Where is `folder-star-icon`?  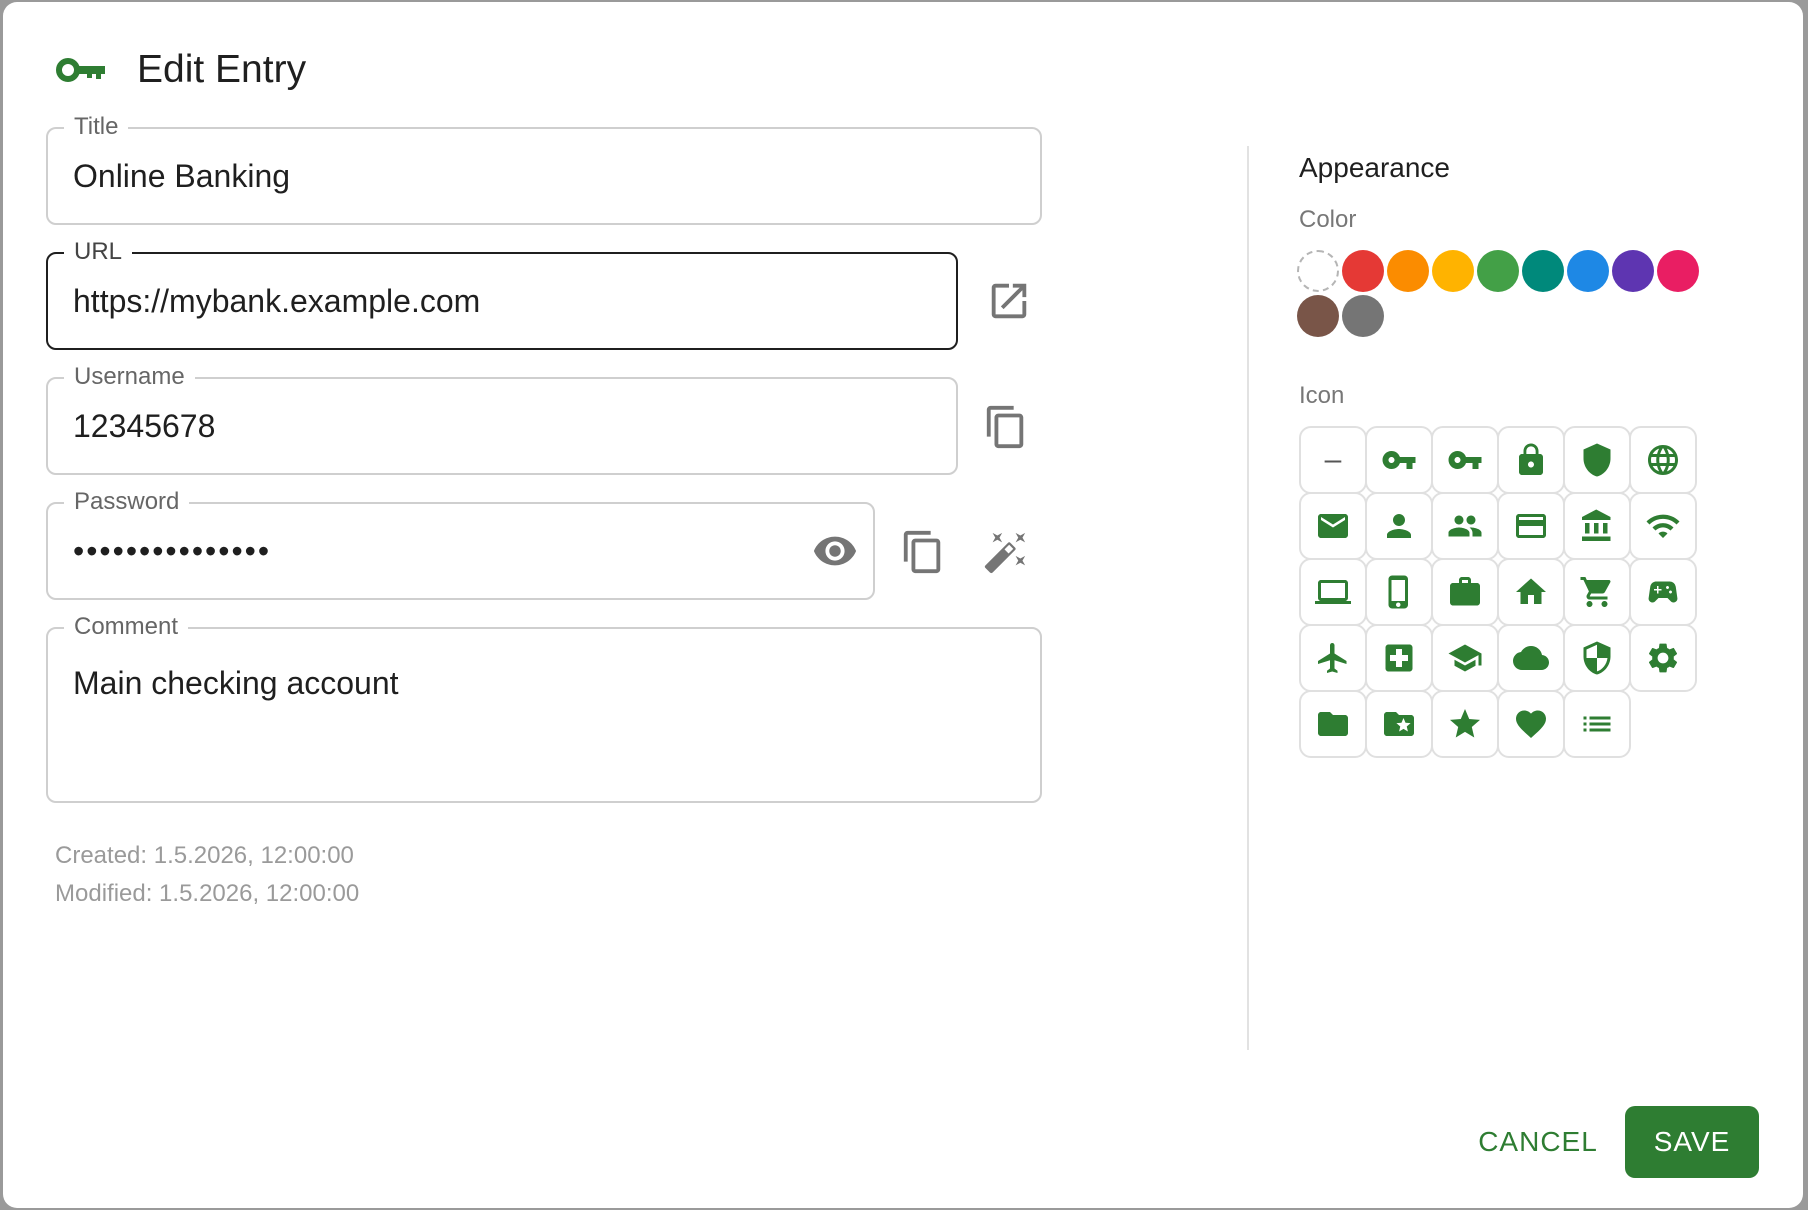 folder-star-icon is located at coordinates (1399, 724).